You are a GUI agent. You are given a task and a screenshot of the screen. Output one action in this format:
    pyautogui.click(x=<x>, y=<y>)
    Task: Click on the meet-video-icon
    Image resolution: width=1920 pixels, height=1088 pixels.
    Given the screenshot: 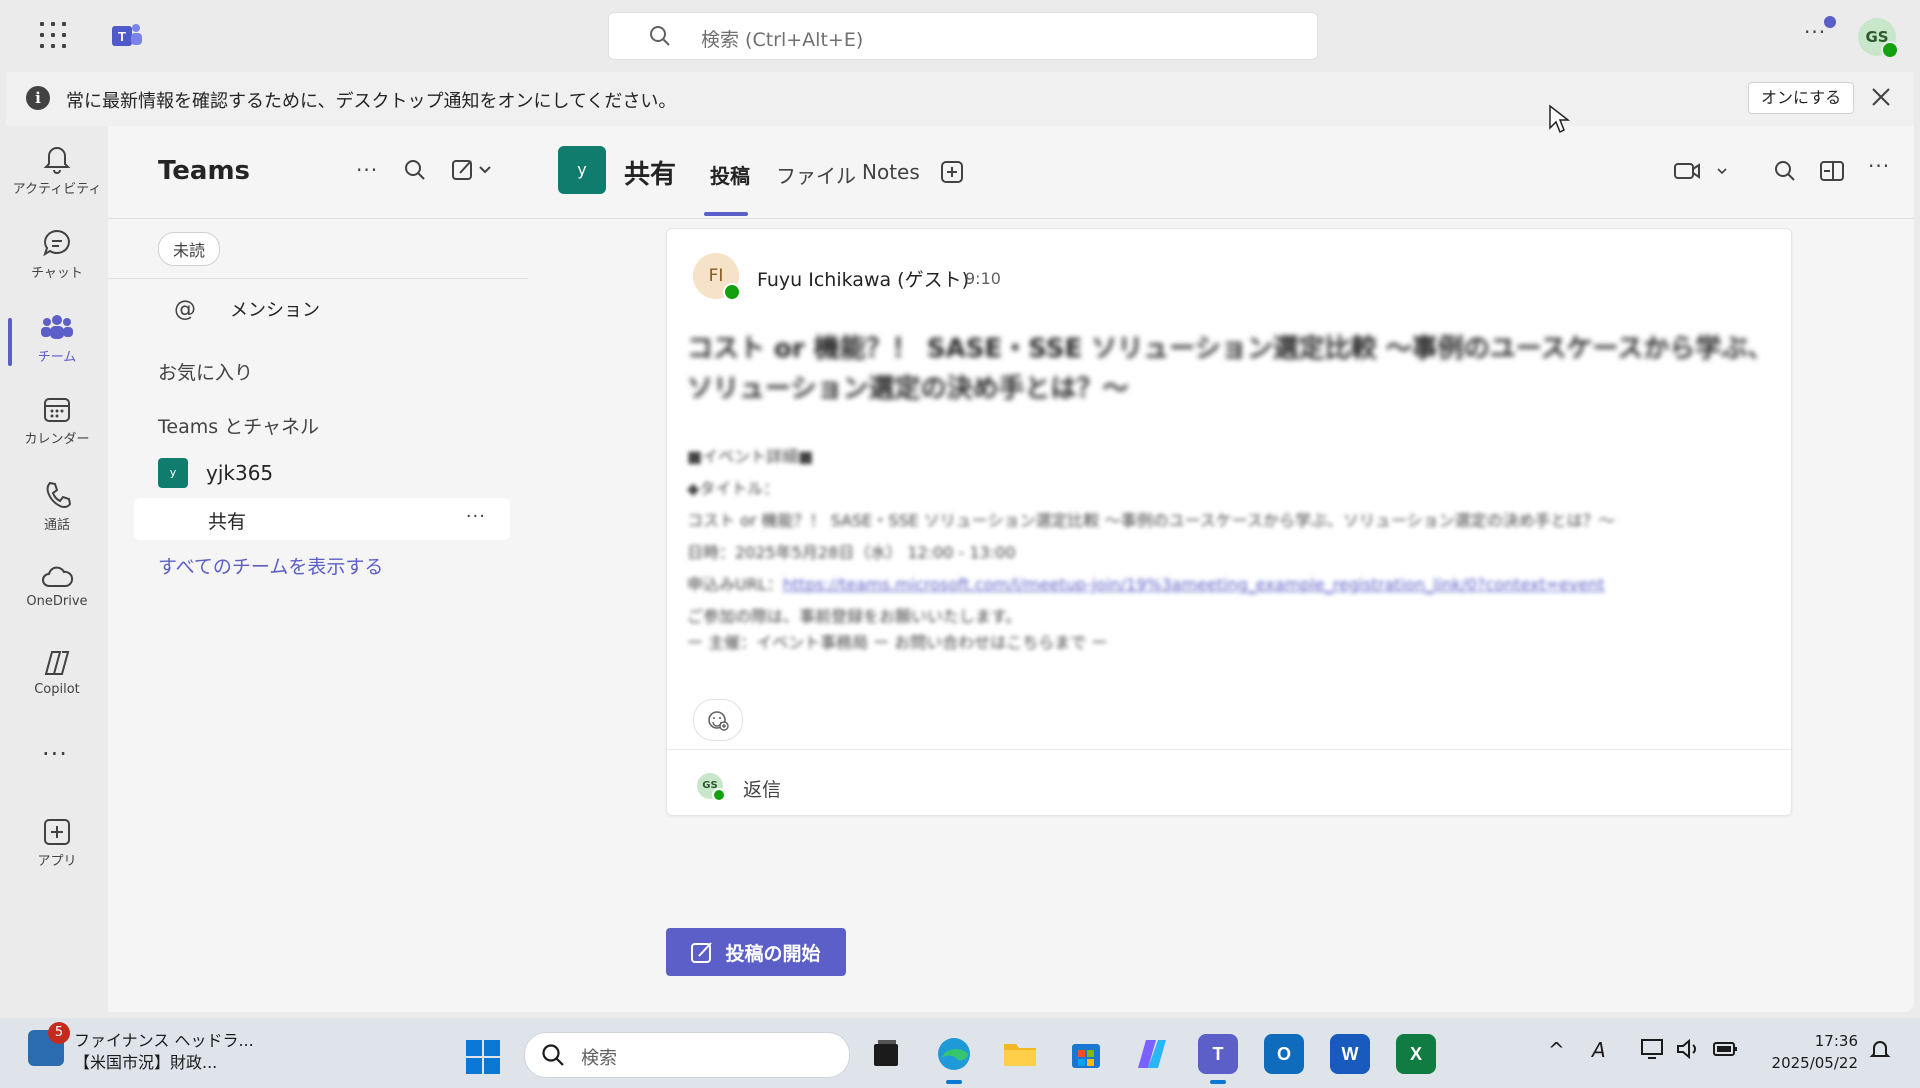 What is the action you would take?
    pyautogui.click(x=1702, y=171)
    